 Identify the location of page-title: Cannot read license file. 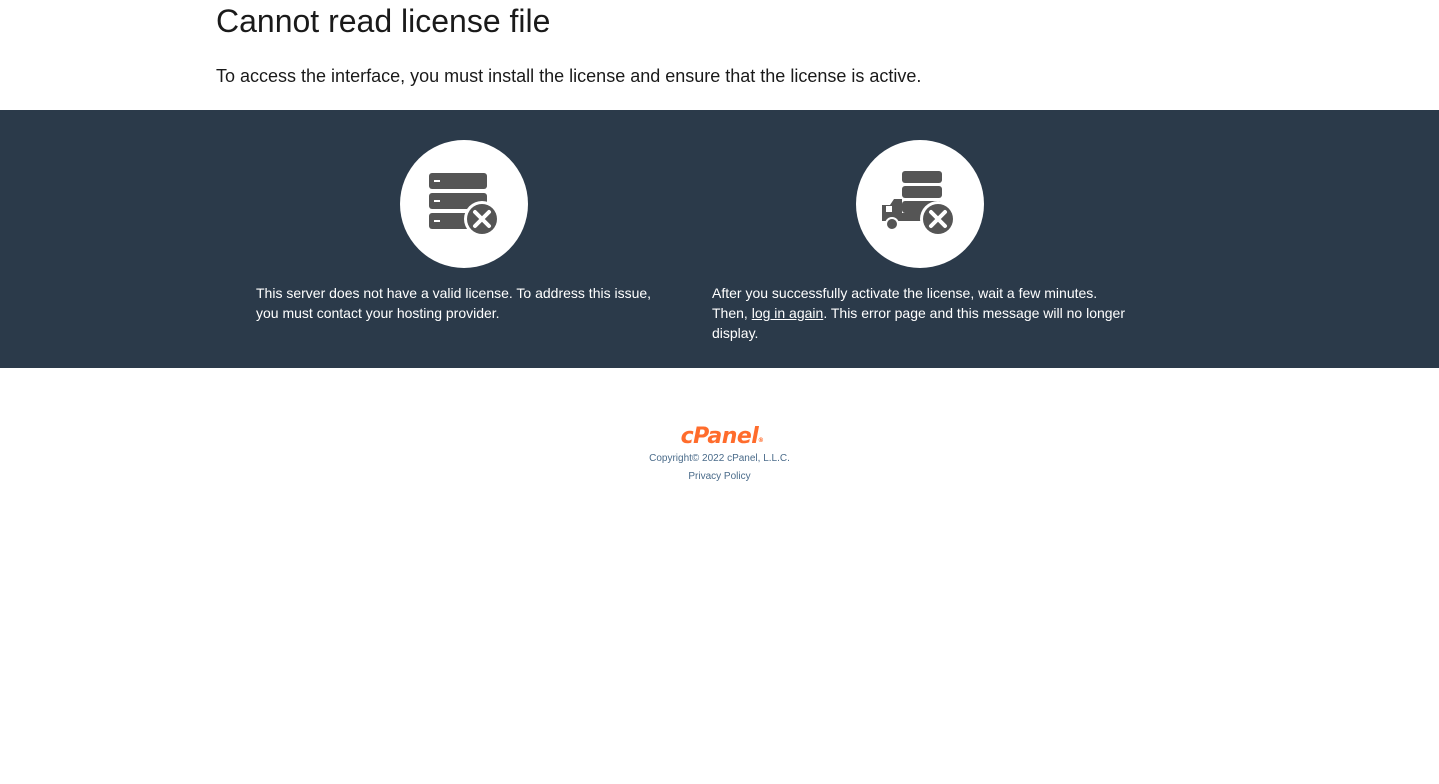
(383, 21).